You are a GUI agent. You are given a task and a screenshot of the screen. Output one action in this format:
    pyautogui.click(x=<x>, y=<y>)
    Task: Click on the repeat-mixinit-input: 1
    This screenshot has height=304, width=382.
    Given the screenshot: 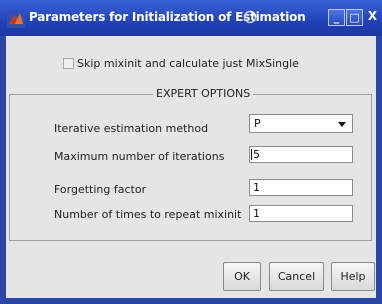 What is the action you would take?
    pyautogui.click(x=301, y=213)
    